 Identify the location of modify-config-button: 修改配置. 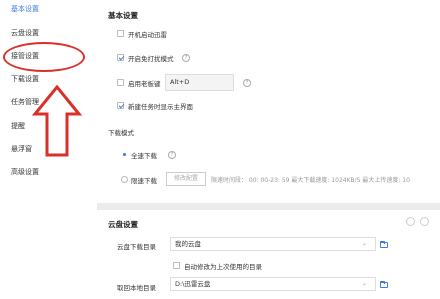
(186, 179).